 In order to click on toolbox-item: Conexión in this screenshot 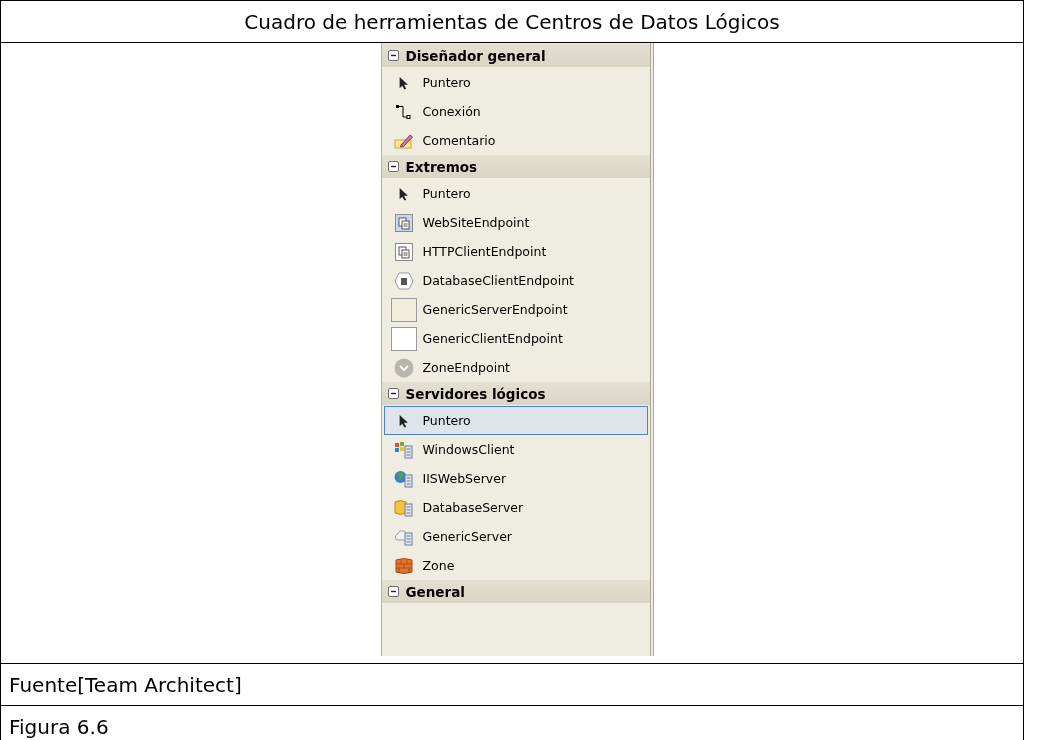, I will do `click(515, 111)`.